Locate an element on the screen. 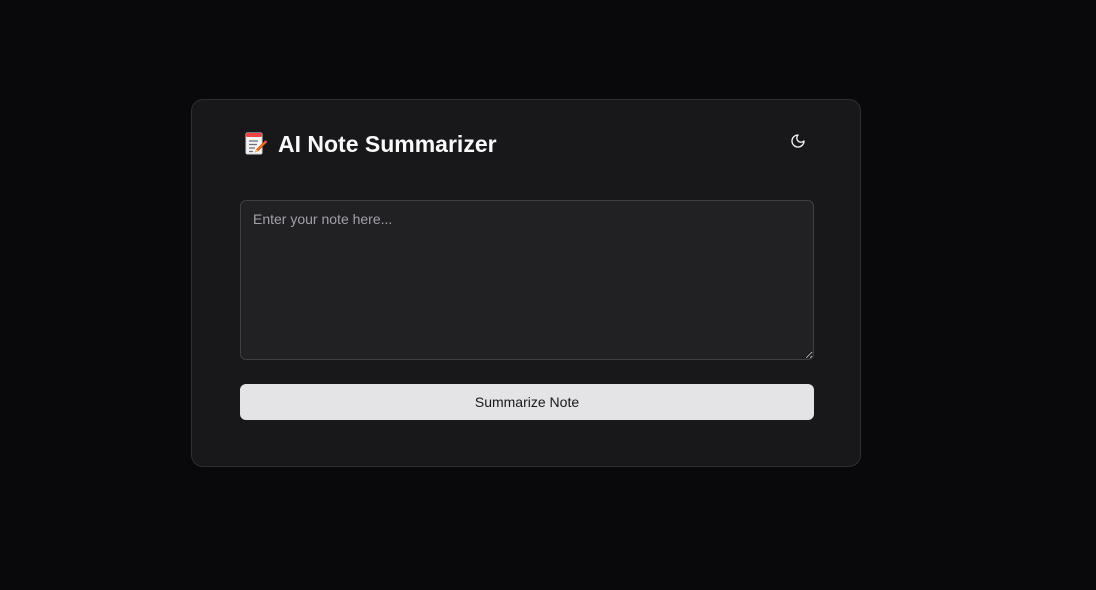  theme-toggle-button is located at coordinates (798, 143).